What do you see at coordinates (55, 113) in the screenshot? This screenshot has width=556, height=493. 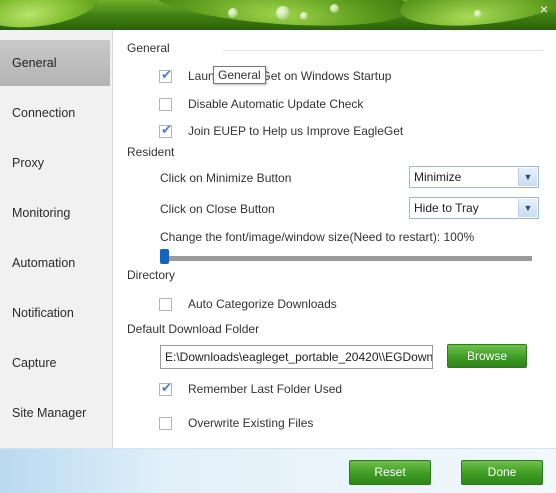 I see `sidebar-item-connection: Connection` at bounding box center [55, 113].